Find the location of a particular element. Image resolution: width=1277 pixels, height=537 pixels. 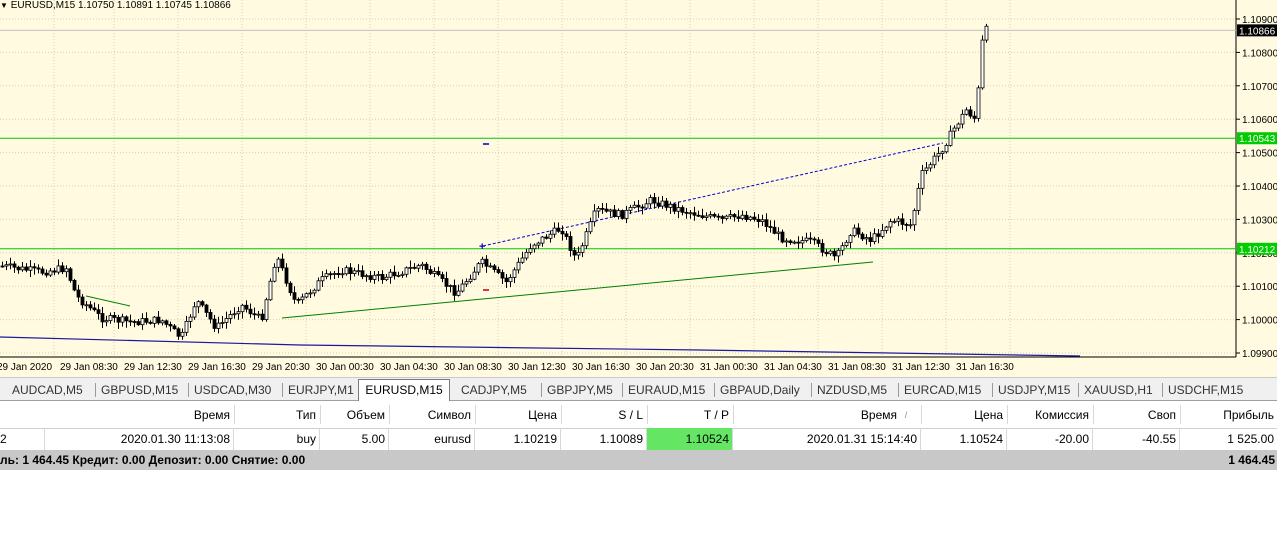

col-header-time-close: Время is located at coordinates (815, 415).